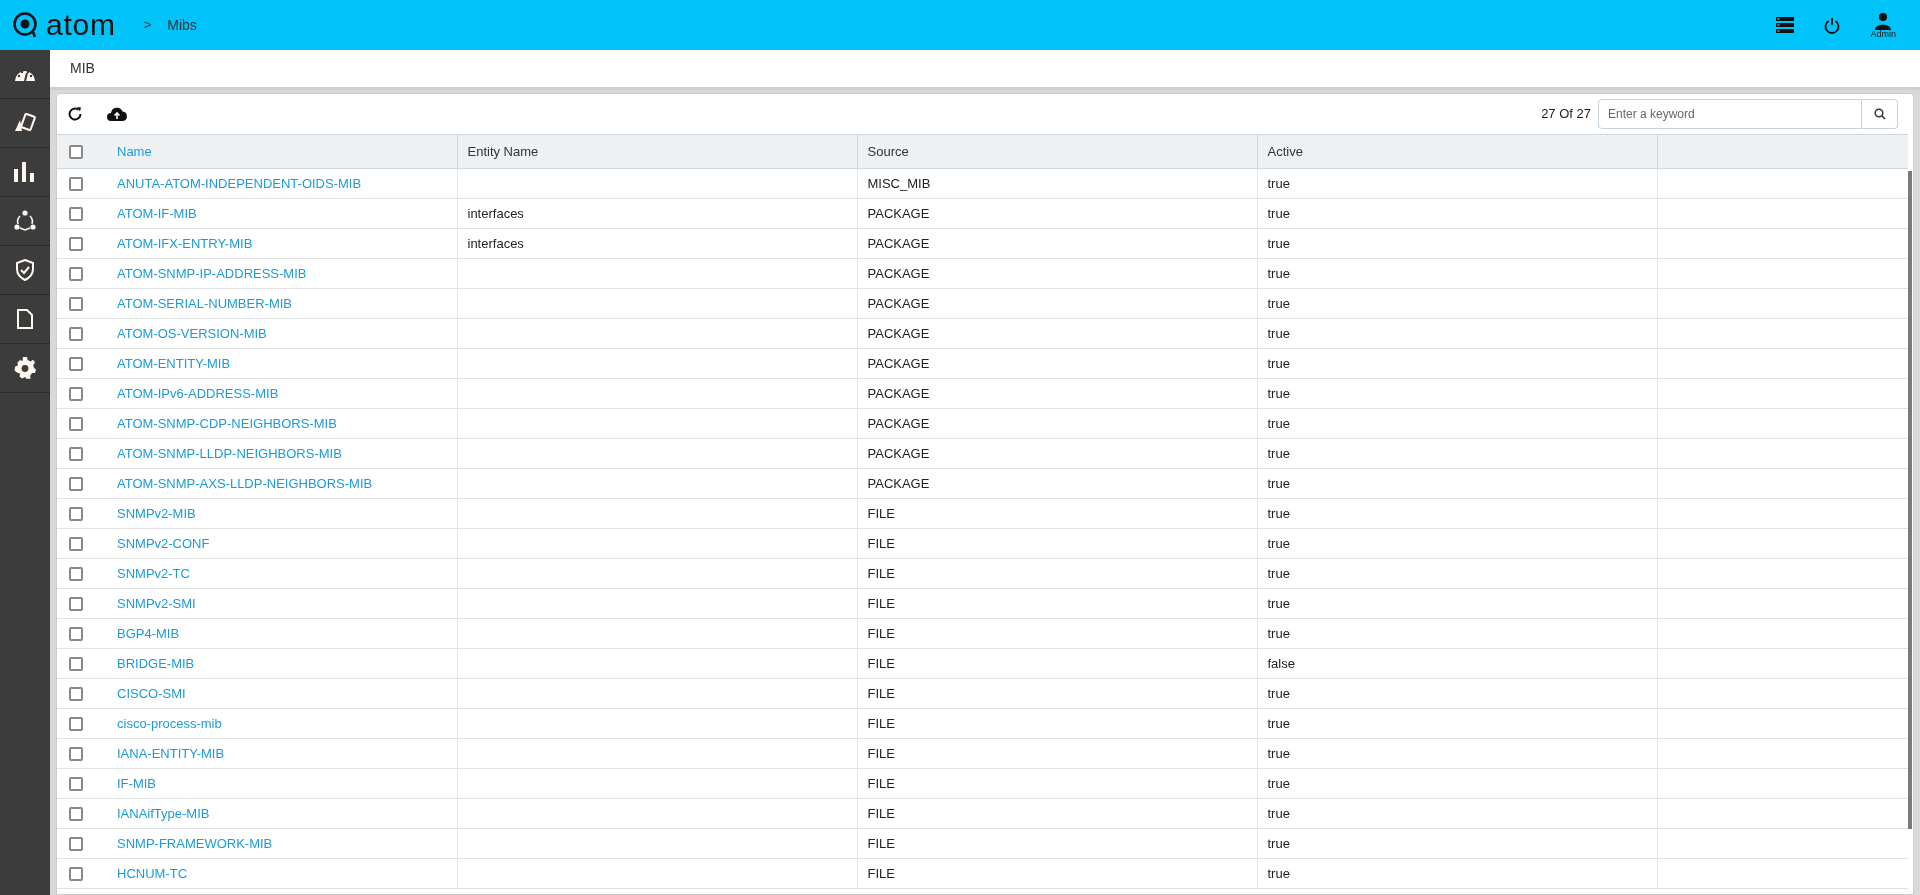  What do you see at coordinates (156, 603) in the screenshot?
I see `mib-name-link: SNMPv2-SMI` at bounding box center [156, 603].